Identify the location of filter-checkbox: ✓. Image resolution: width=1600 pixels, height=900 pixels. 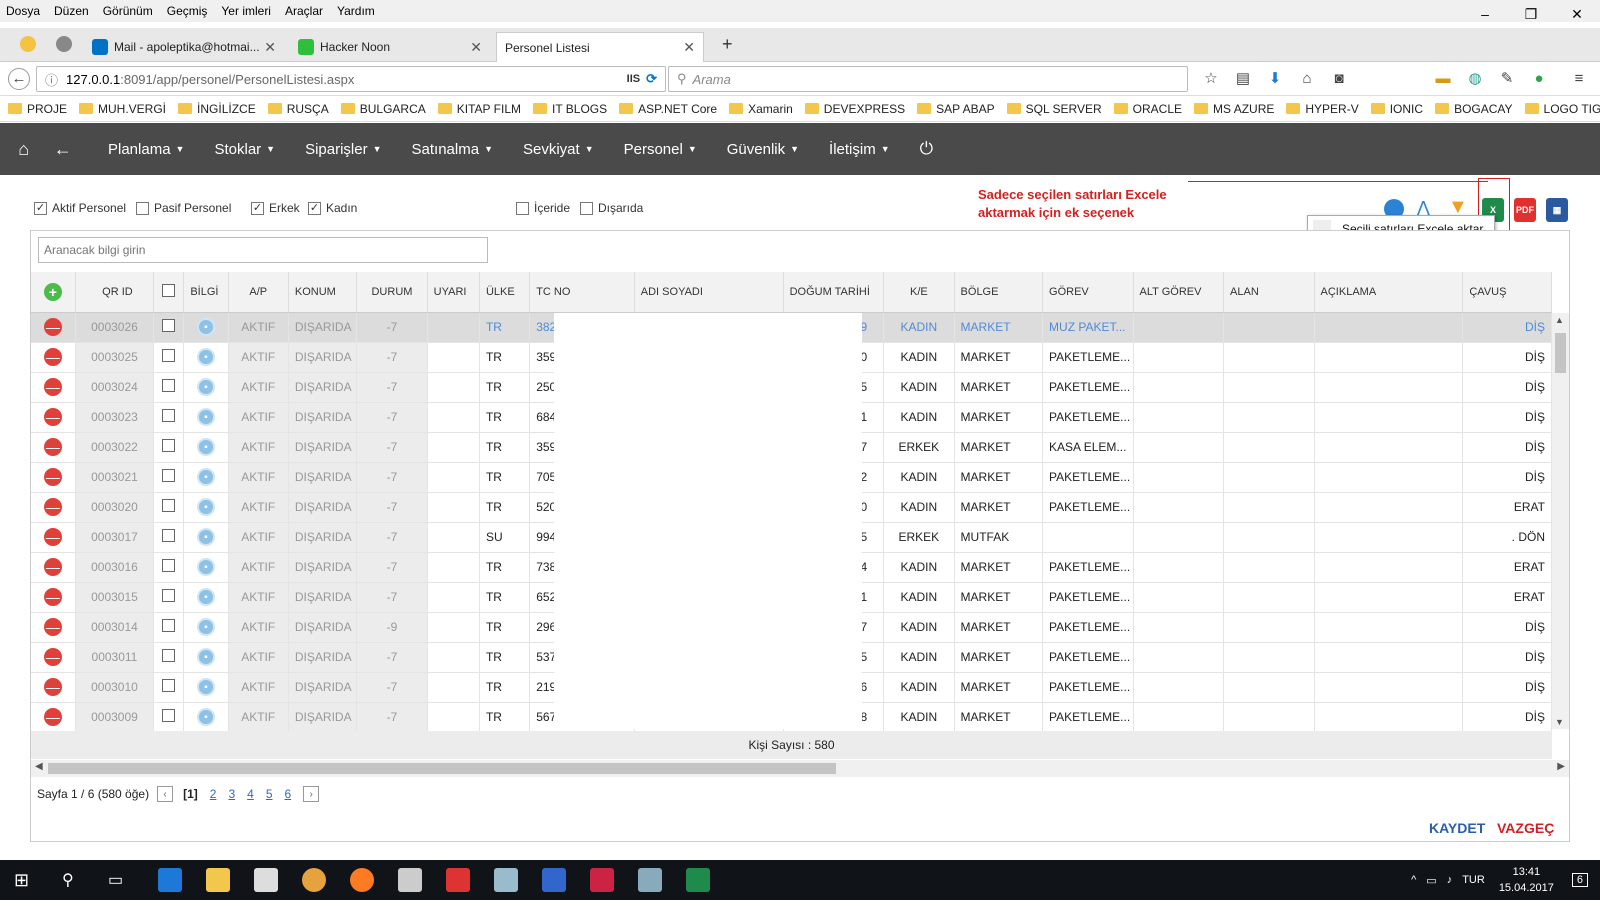
(257, 208).